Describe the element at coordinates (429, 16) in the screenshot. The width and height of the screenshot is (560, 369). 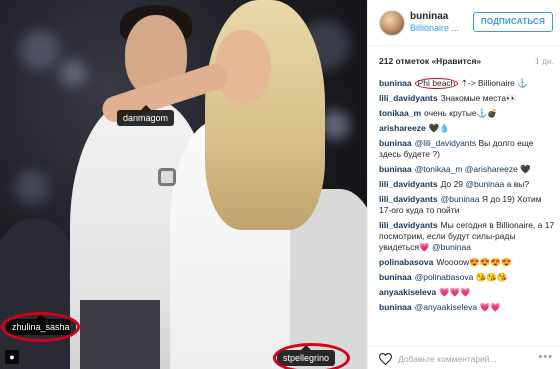
I see `author-username: buninaa` at that location.